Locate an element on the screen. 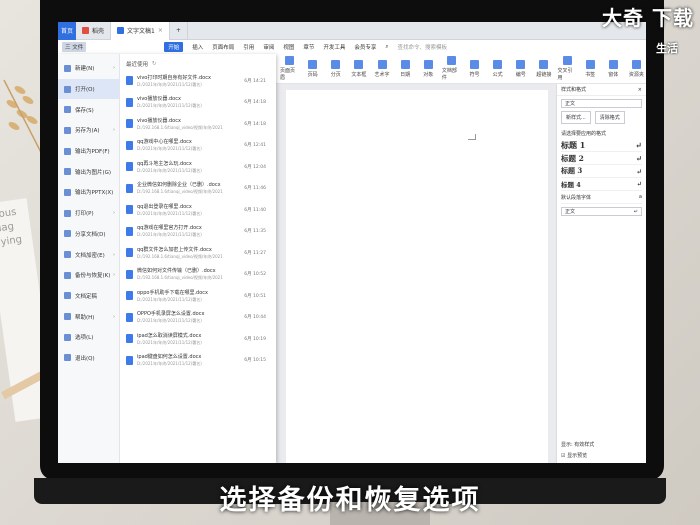 Image resolution: width=700 pixels, height=525 pixels. file-menu-item: 打开(O) is located at coordinates (88, 89).